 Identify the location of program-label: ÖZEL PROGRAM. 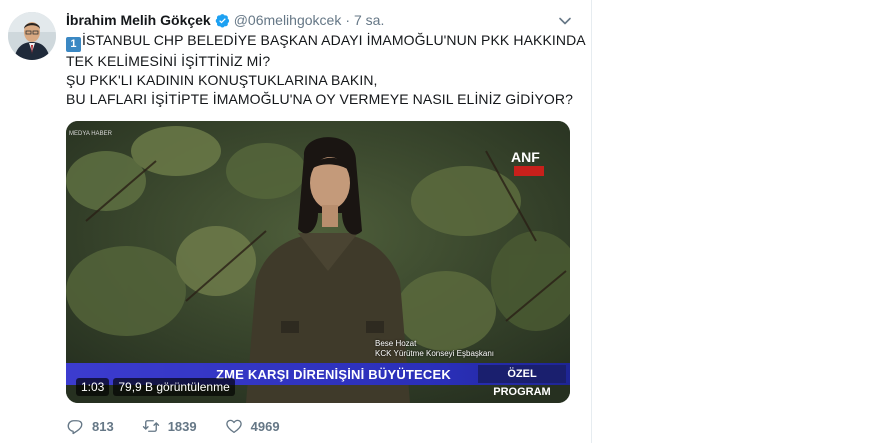
(522, 381).